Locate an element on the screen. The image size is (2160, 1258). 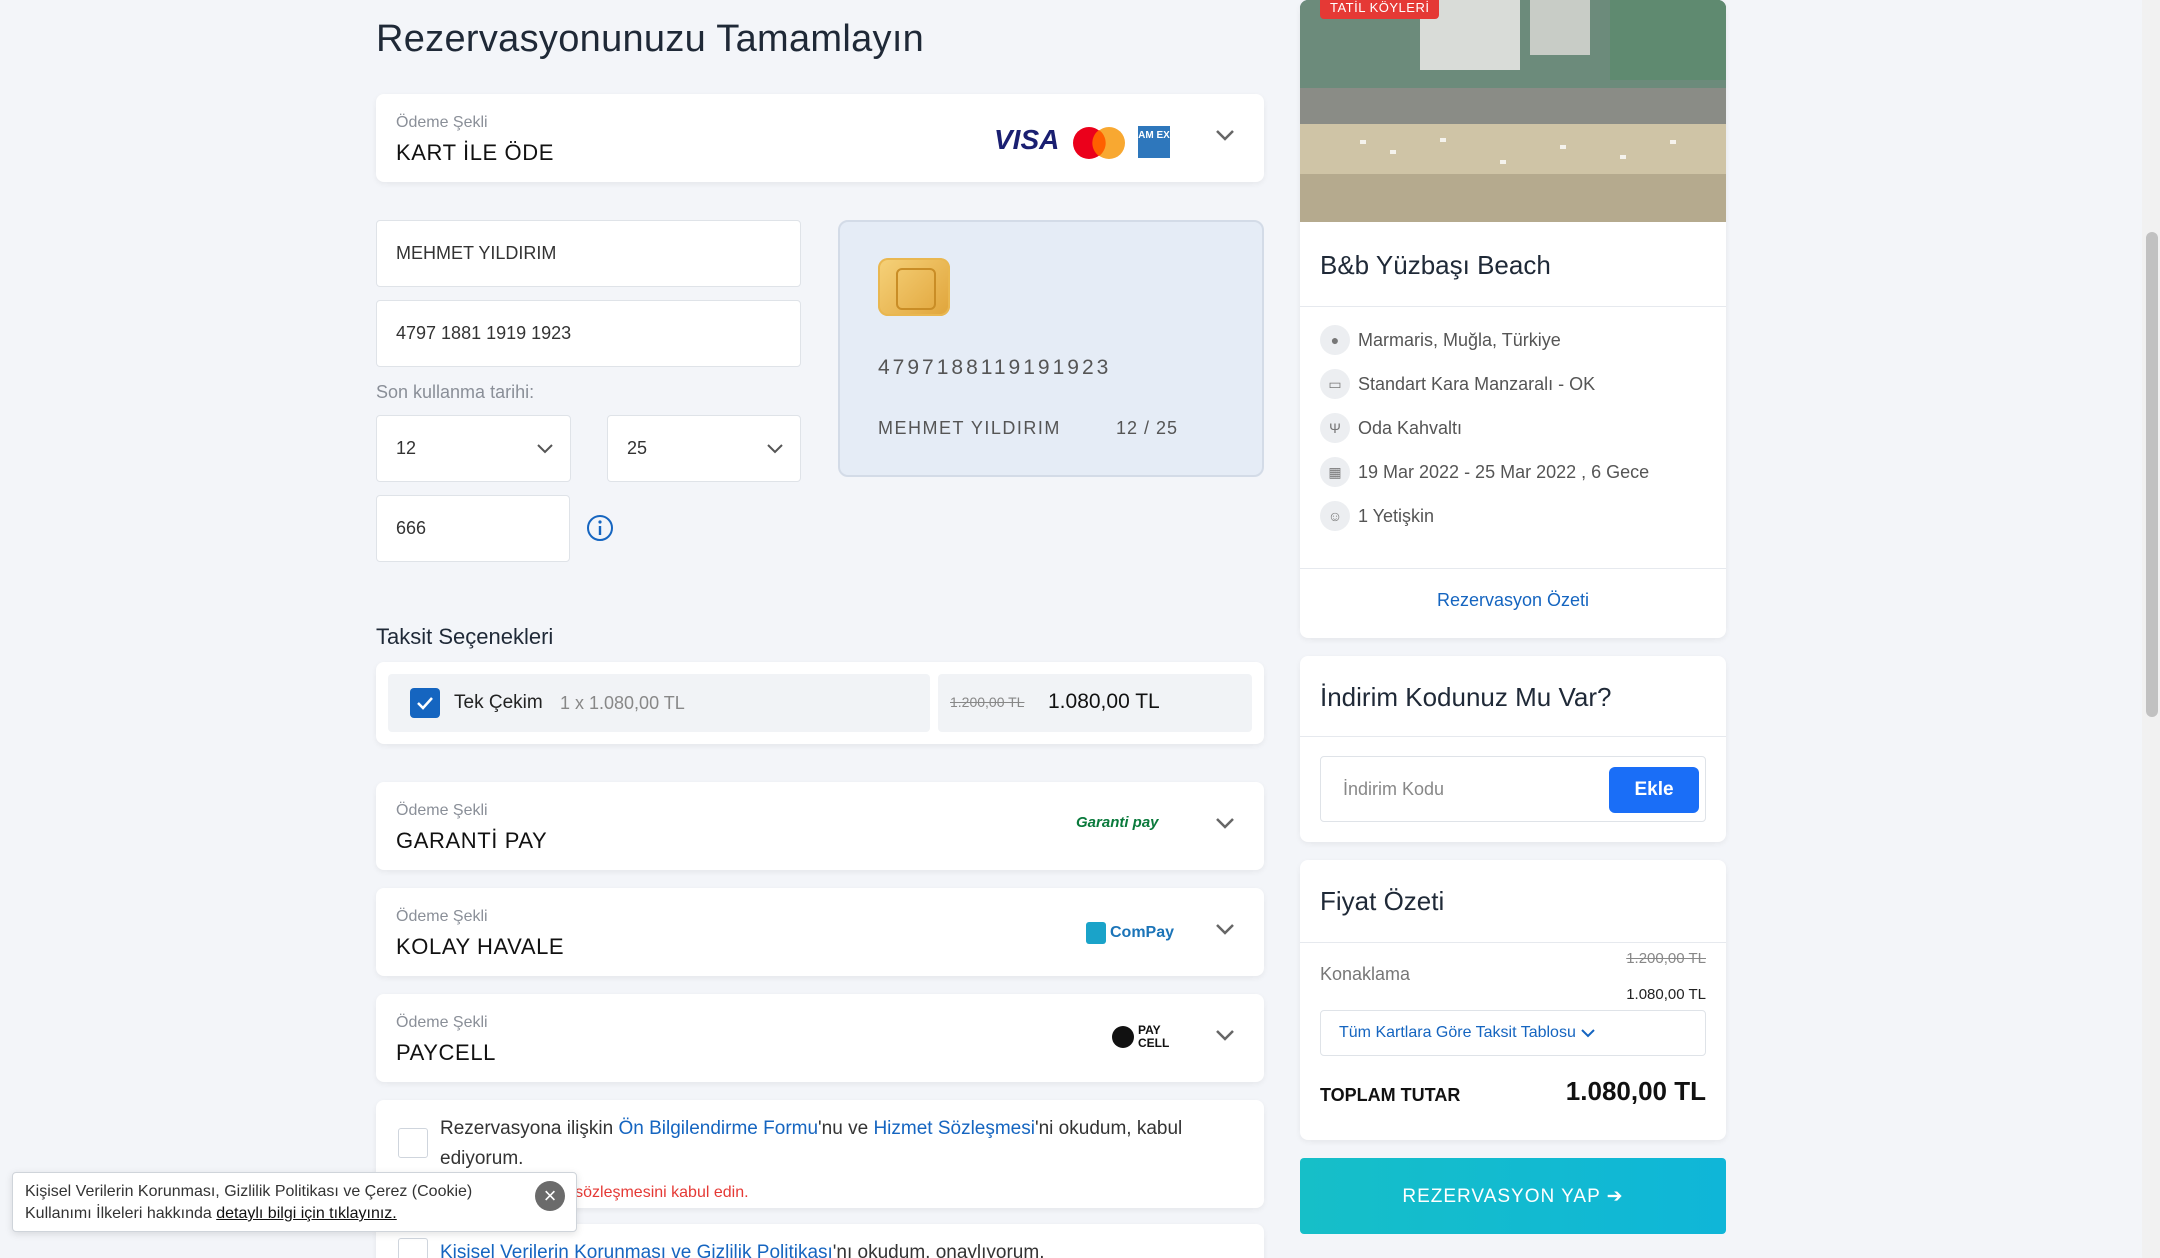
installment-table-button: Tüm Kartlara Göre Taksit Tablosu is located at coordinates (1513, 1033).